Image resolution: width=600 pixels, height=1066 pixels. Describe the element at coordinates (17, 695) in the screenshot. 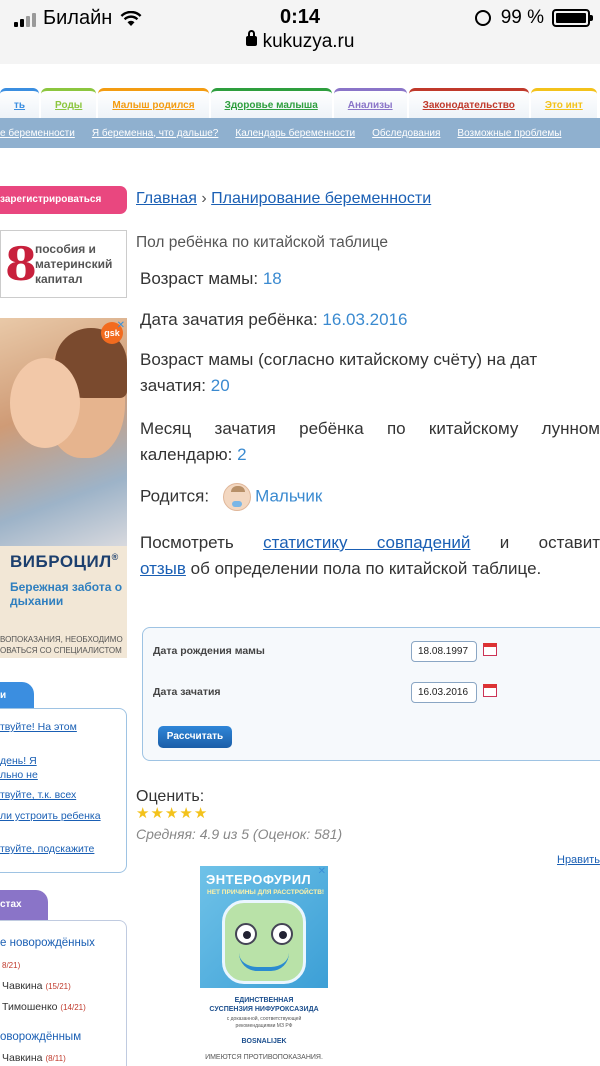

I see `sidebar-box1-tab: и` at that location.